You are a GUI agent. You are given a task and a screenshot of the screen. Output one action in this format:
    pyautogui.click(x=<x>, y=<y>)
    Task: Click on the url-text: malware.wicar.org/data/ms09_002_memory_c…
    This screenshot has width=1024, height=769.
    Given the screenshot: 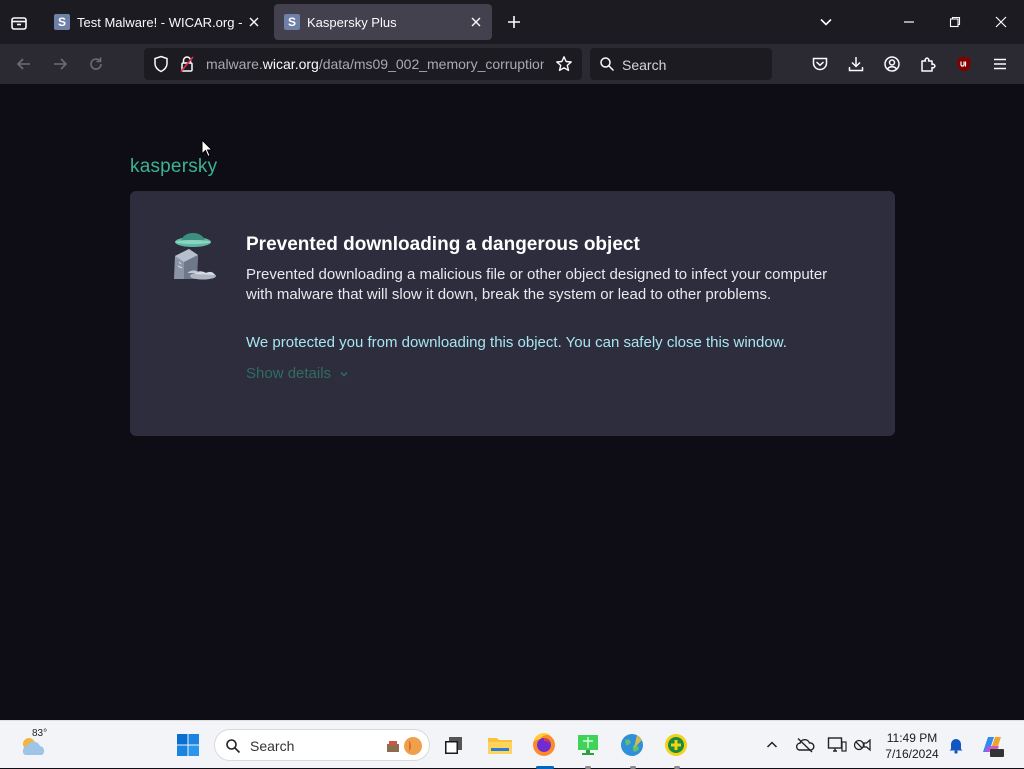 What is the action you would take?
    pyautogui.click(x=375, y=64)
    